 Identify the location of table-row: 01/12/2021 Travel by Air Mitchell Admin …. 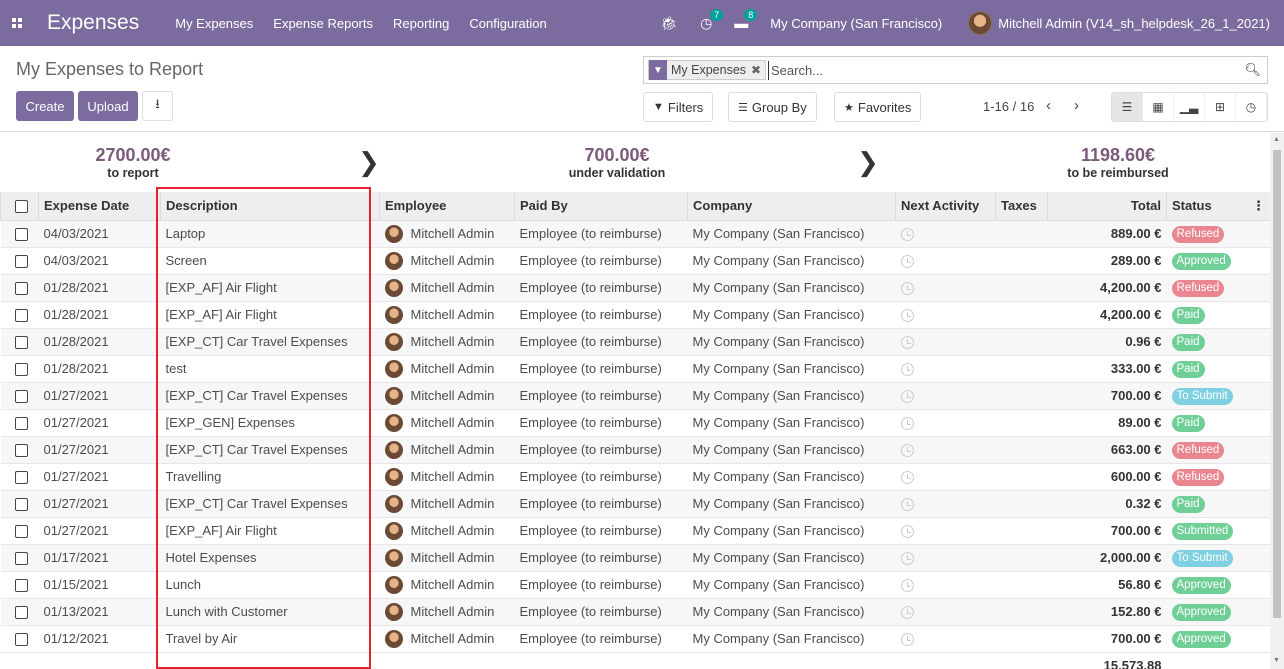
(635, 639).